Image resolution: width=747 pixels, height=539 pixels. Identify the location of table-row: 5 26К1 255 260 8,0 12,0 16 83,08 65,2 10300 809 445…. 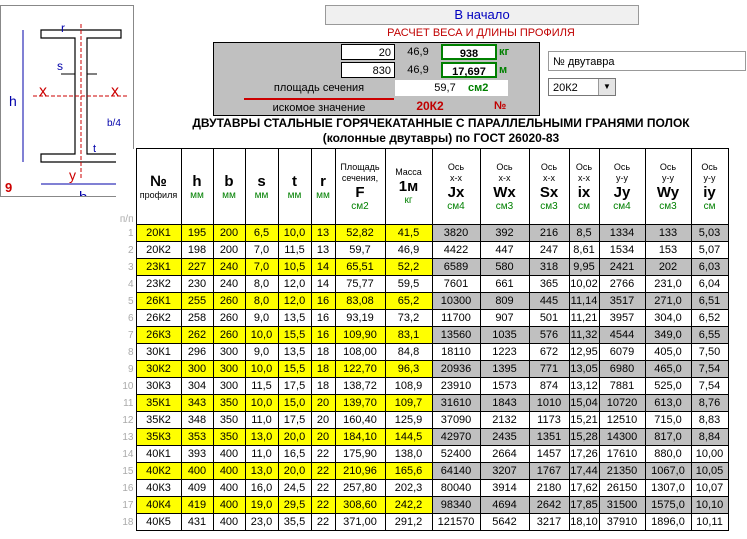
(422, 301).